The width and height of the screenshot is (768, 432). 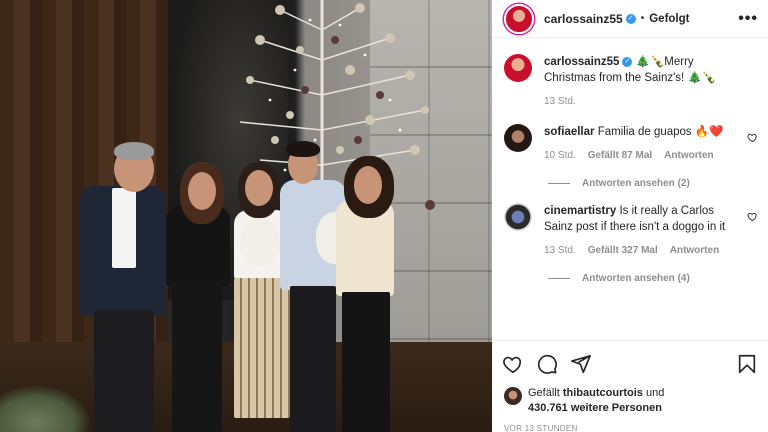 I want to click on likes-connector: und, so click(x=655, y=393).